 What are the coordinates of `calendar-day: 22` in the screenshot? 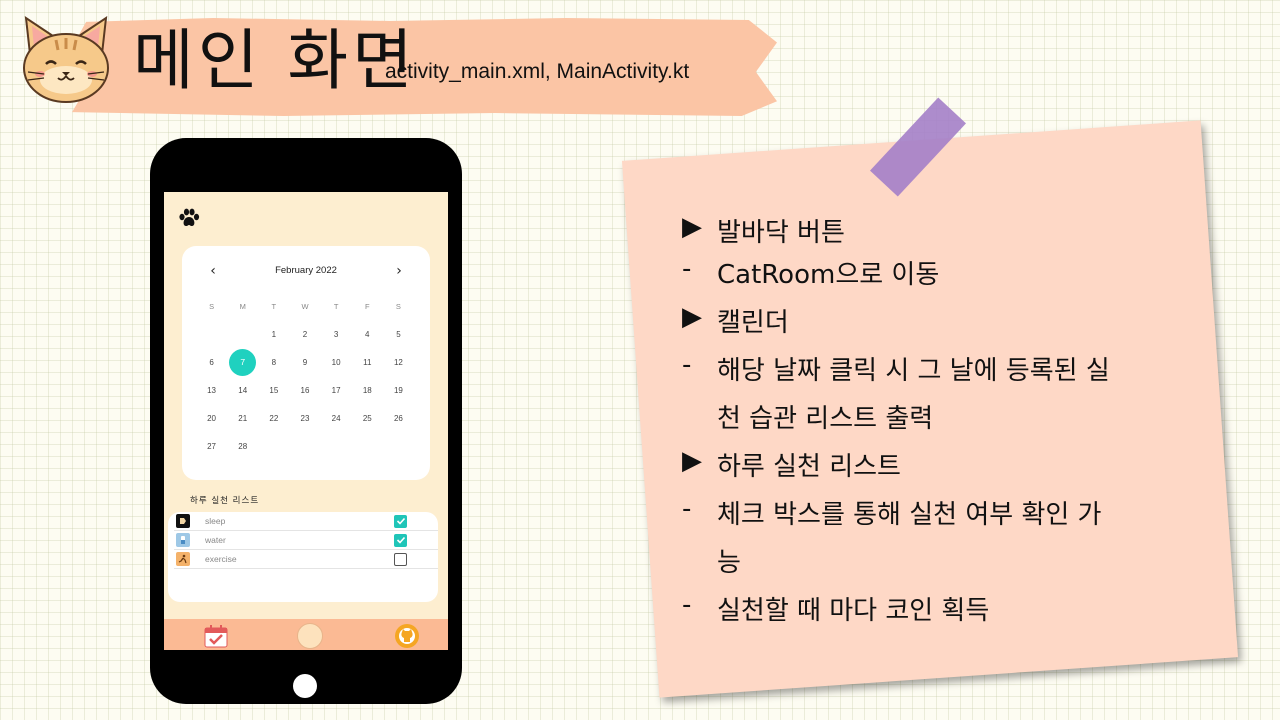 It's located at (273, 418).